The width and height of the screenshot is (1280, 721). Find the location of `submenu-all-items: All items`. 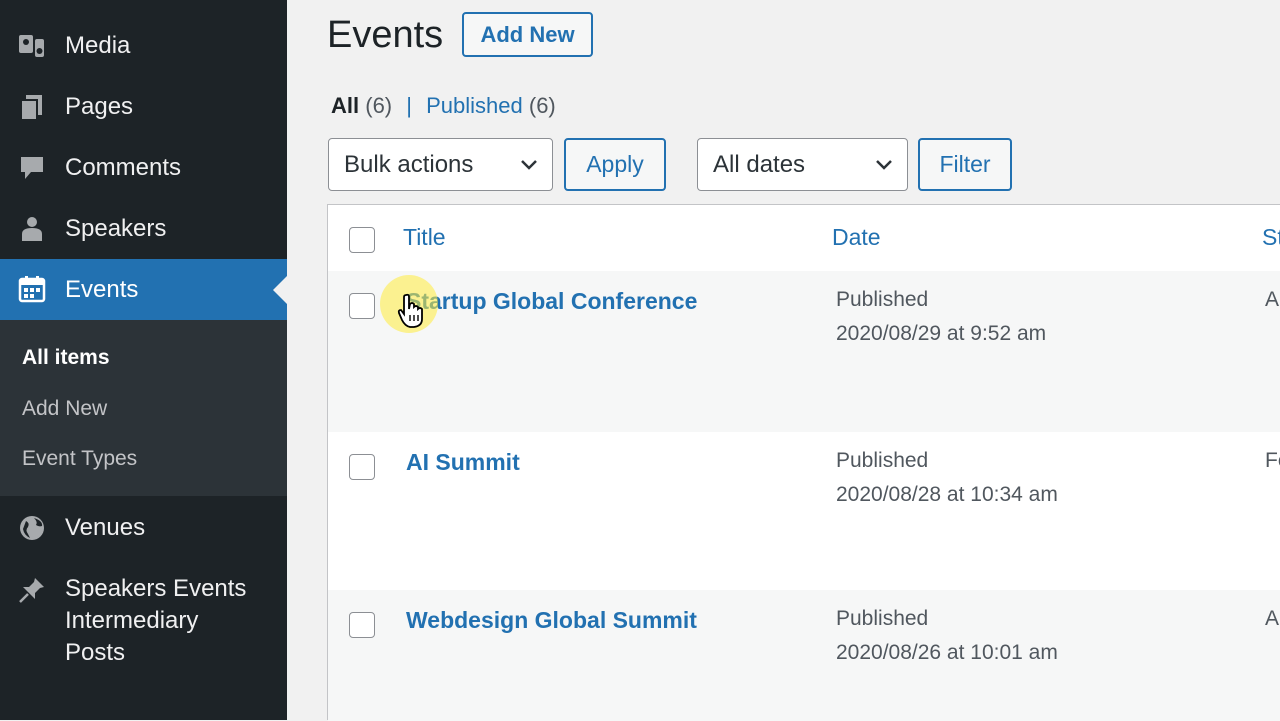

submenu-all-items: All items is located at coordinates (66, 358).